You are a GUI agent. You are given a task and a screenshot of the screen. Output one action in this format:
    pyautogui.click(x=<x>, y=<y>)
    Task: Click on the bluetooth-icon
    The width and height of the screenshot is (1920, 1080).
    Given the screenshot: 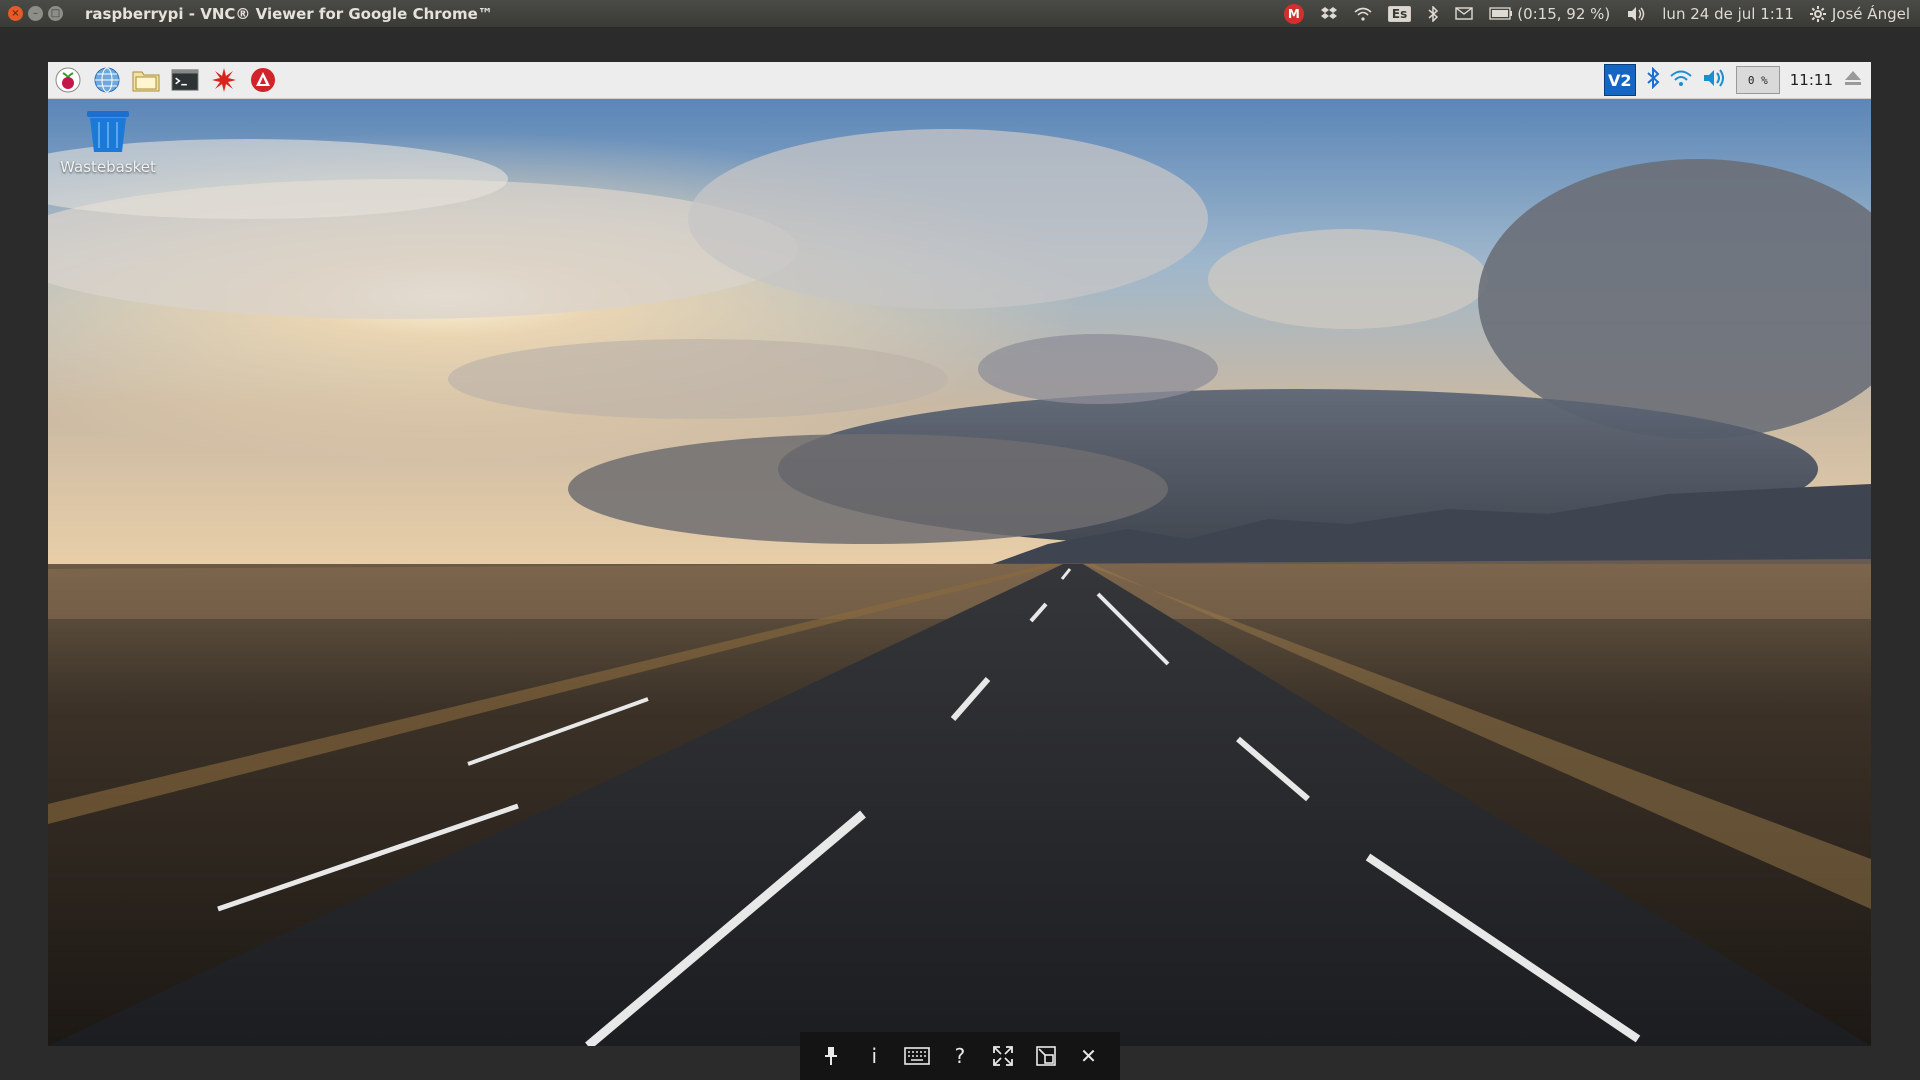 What is the action you would take?
    pyautogui.click(x=1433, y=13)
    